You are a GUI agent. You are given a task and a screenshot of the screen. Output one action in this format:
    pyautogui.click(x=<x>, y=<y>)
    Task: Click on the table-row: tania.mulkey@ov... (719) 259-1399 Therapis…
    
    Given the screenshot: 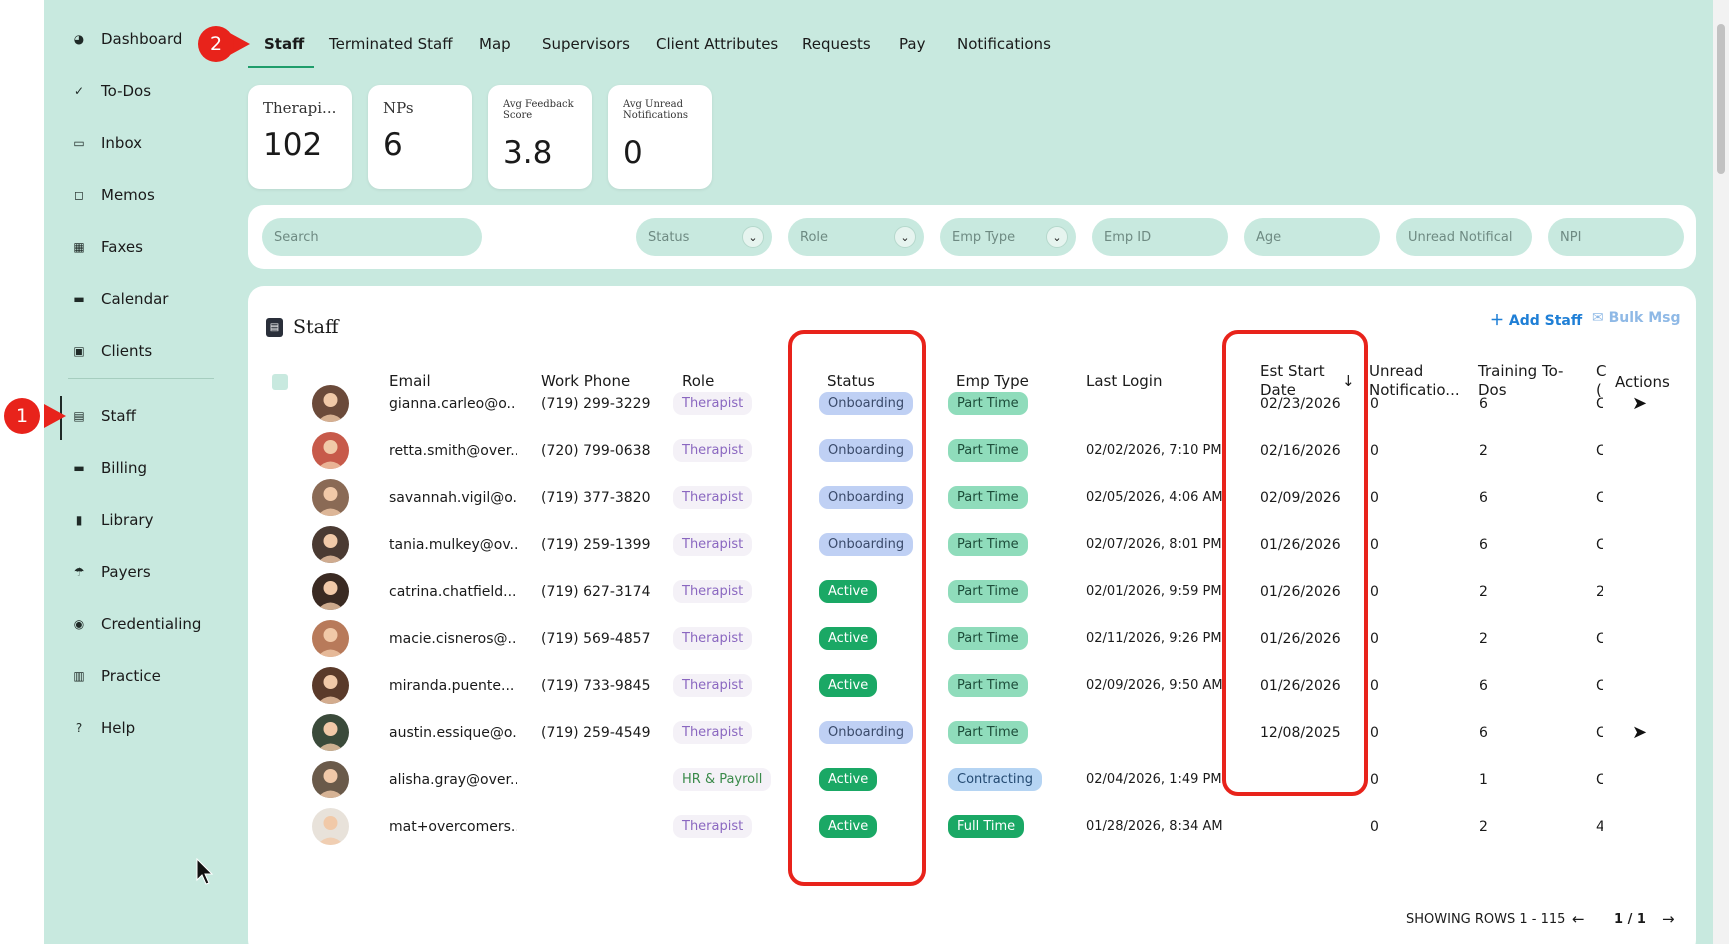 What is the action you would take?
    pyautogui.click(x=972, y=544)
    